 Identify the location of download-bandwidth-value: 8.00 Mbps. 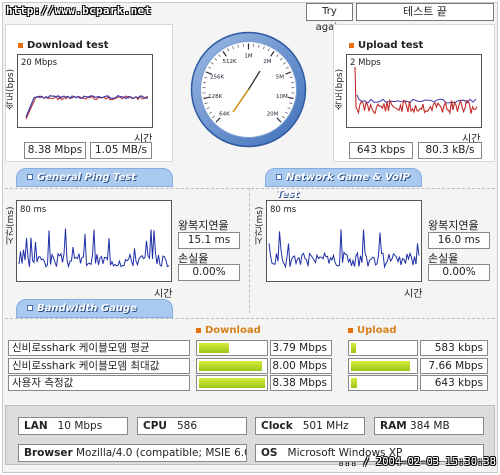
(301, 366).